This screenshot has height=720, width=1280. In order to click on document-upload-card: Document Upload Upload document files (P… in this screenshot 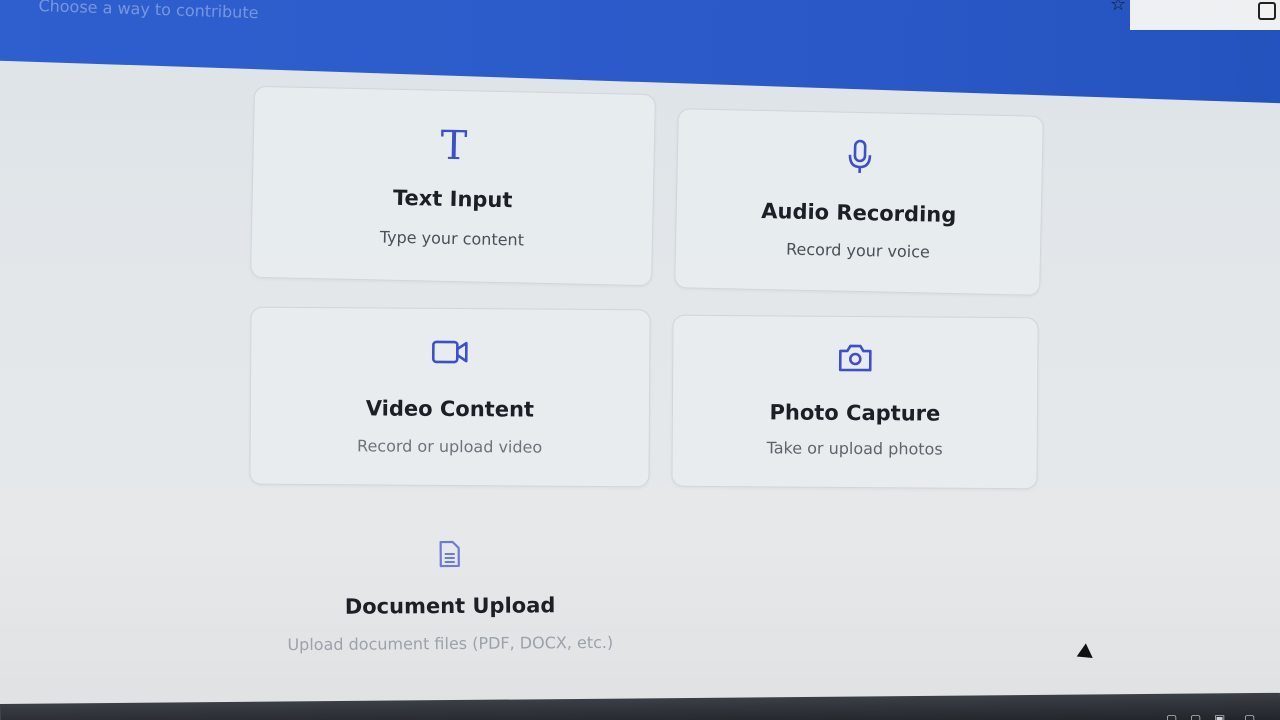, I will do `click(449, 595)`.